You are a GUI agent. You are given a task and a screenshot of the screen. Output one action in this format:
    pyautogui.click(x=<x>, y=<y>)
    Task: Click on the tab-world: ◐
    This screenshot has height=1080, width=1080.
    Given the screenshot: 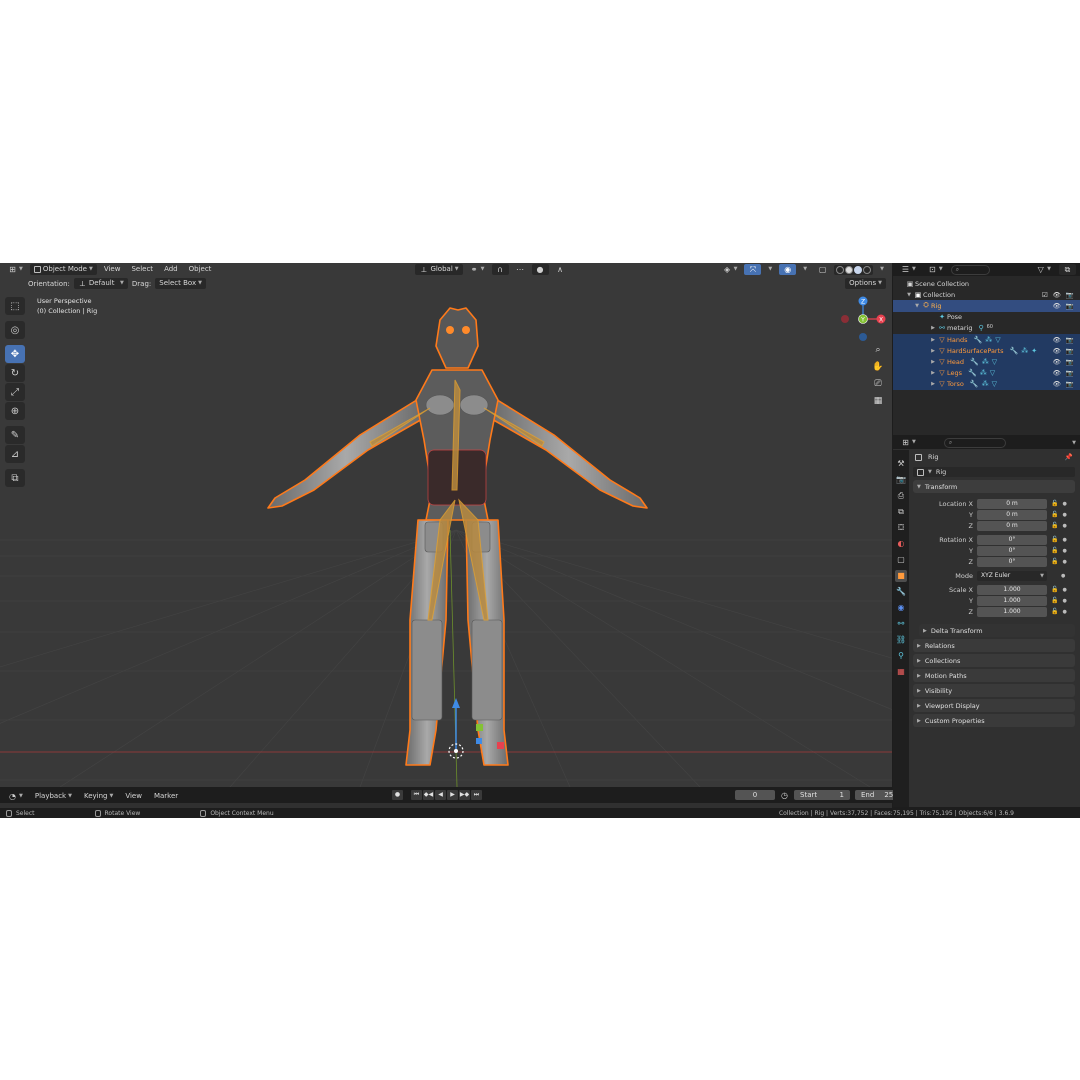 What is the action you would take?
    pyautogui.click(x=901, y=544)
    